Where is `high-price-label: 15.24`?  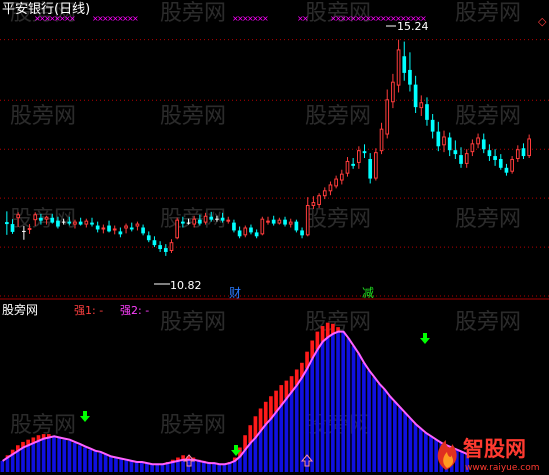
high-price-label: 15.24 is located at coordinates (413, 26).